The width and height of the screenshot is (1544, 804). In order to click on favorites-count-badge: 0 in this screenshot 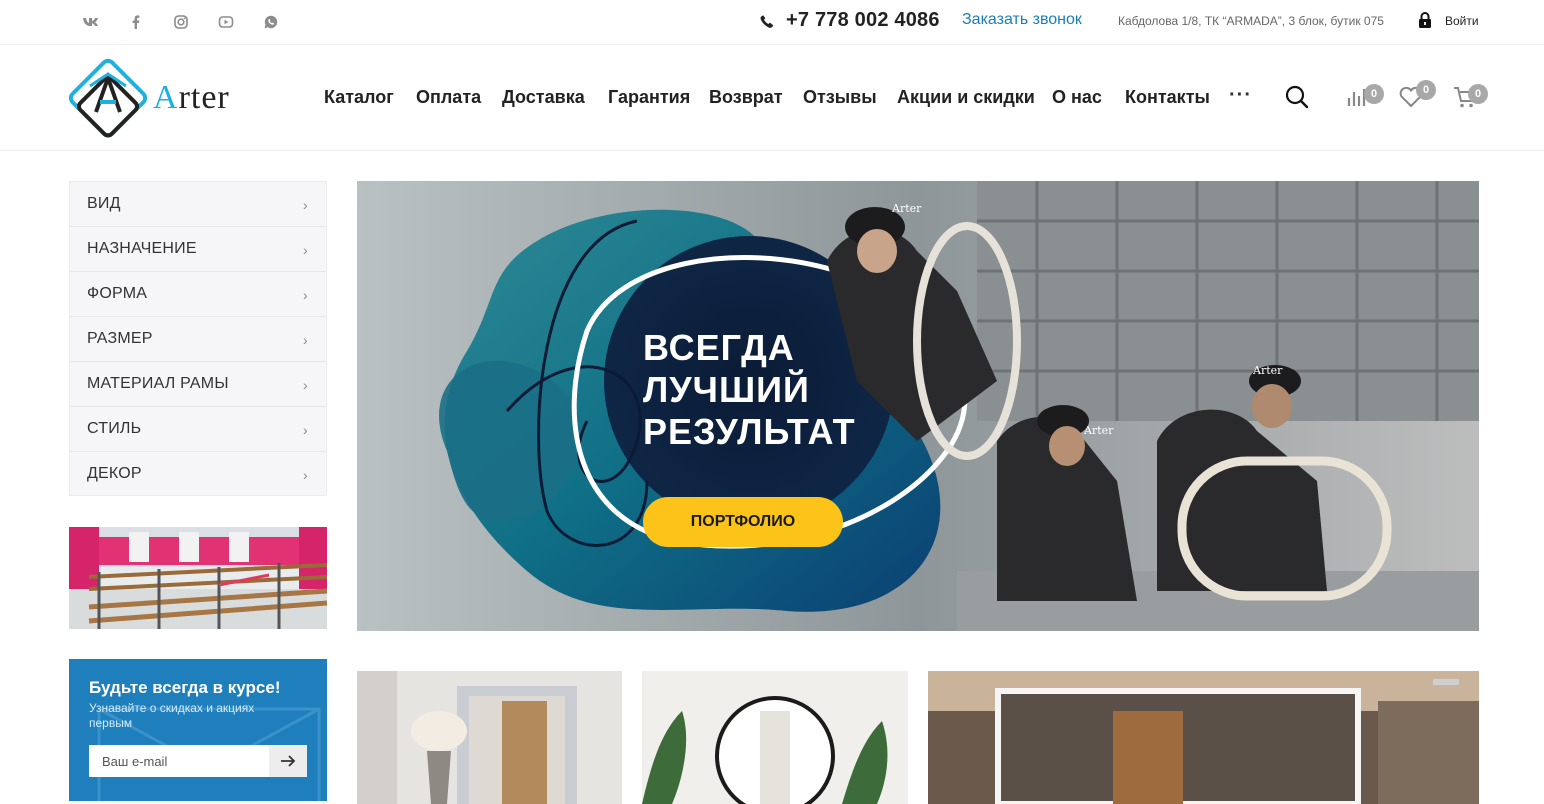, I will do `click(1426, 90)`.